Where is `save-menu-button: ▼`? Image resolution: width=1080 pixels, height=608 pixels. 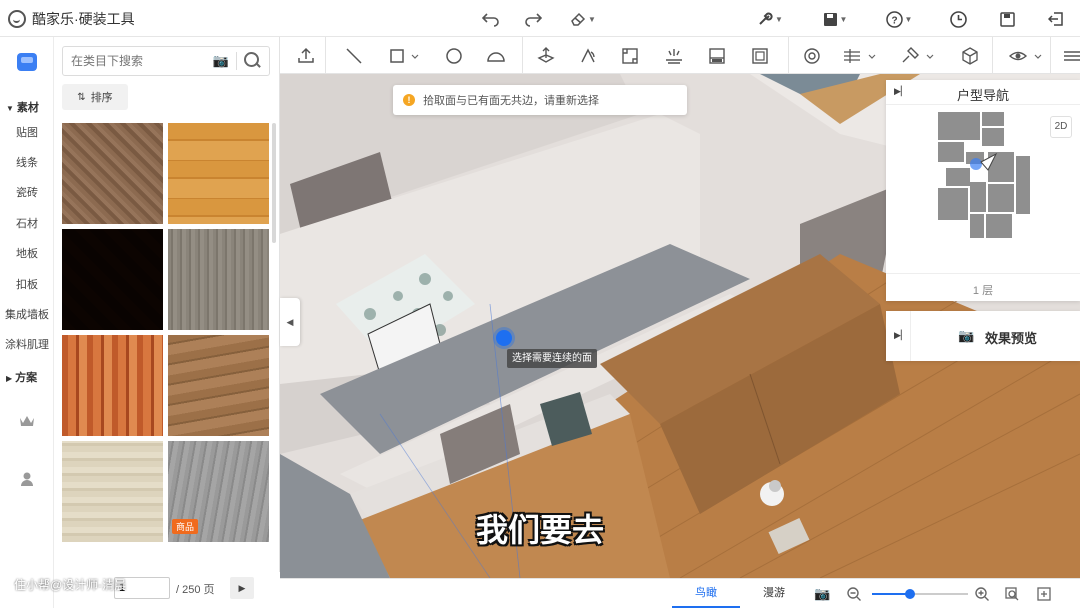 save-menu-button: ▼ is located at coordinates (835, 19).